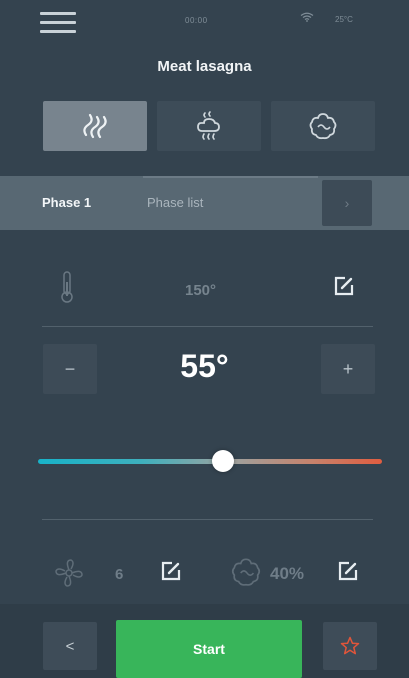  Describe the element at coordinates (344, 19) in the screenshot. I see `status-temperature: 25°C` at that location.